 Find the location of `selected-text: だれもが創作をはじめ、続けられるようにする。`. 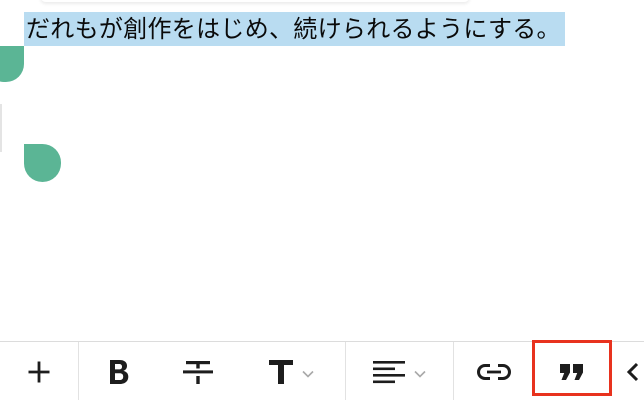

selected-text: だれもが創作をはじめ、続けられるようにする。 is located at coordinates (294, 29).